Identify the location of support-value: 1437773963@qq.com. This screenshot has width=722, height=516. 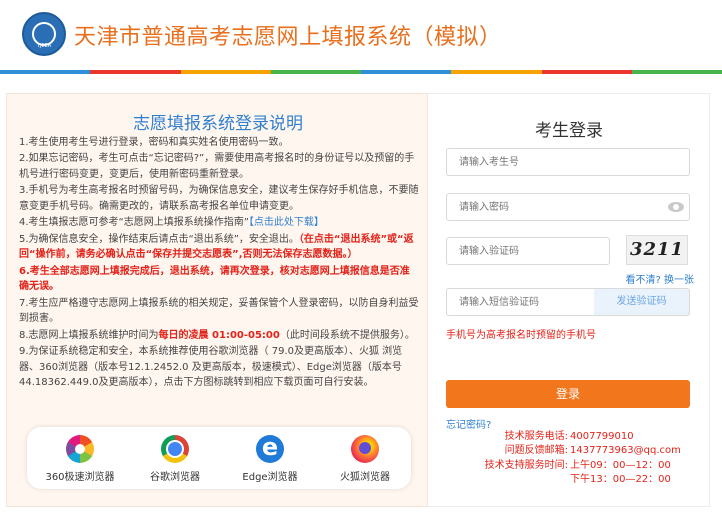
(625, 451).